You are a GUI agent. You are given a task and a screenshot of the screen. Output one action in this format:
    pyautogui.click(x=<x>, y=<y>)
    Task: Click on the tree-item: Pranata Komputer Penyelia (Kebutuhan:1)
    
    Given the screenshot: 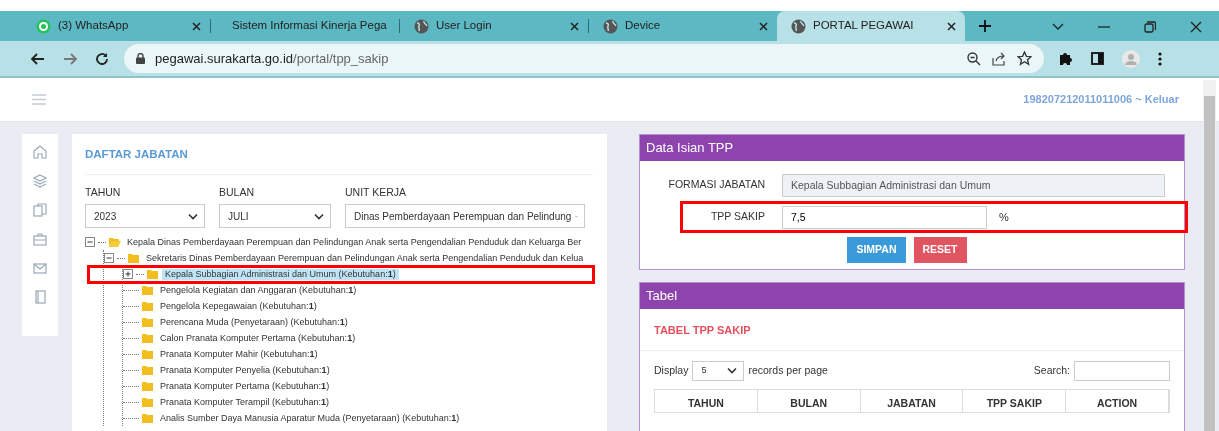 What is the action you would take?
    pyautogui.click(x=245, y=370)
    